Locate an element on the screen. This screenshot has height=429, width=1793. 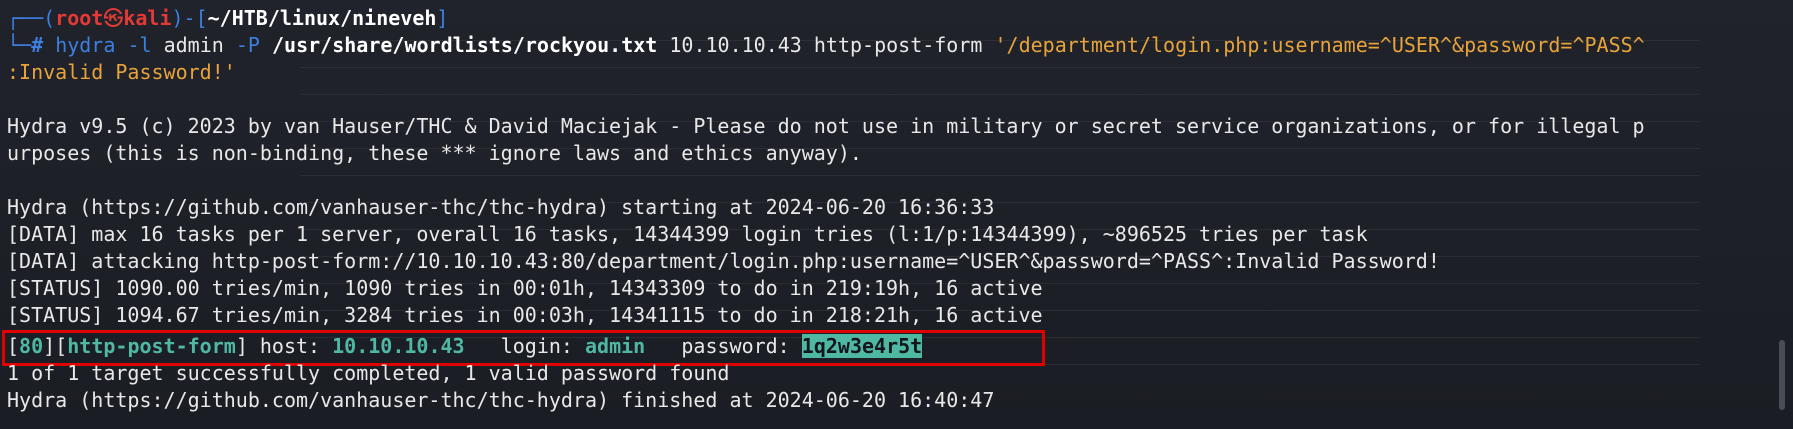
command-line-wrap: :Invalid Password!' is located at coordinates (121, 72).